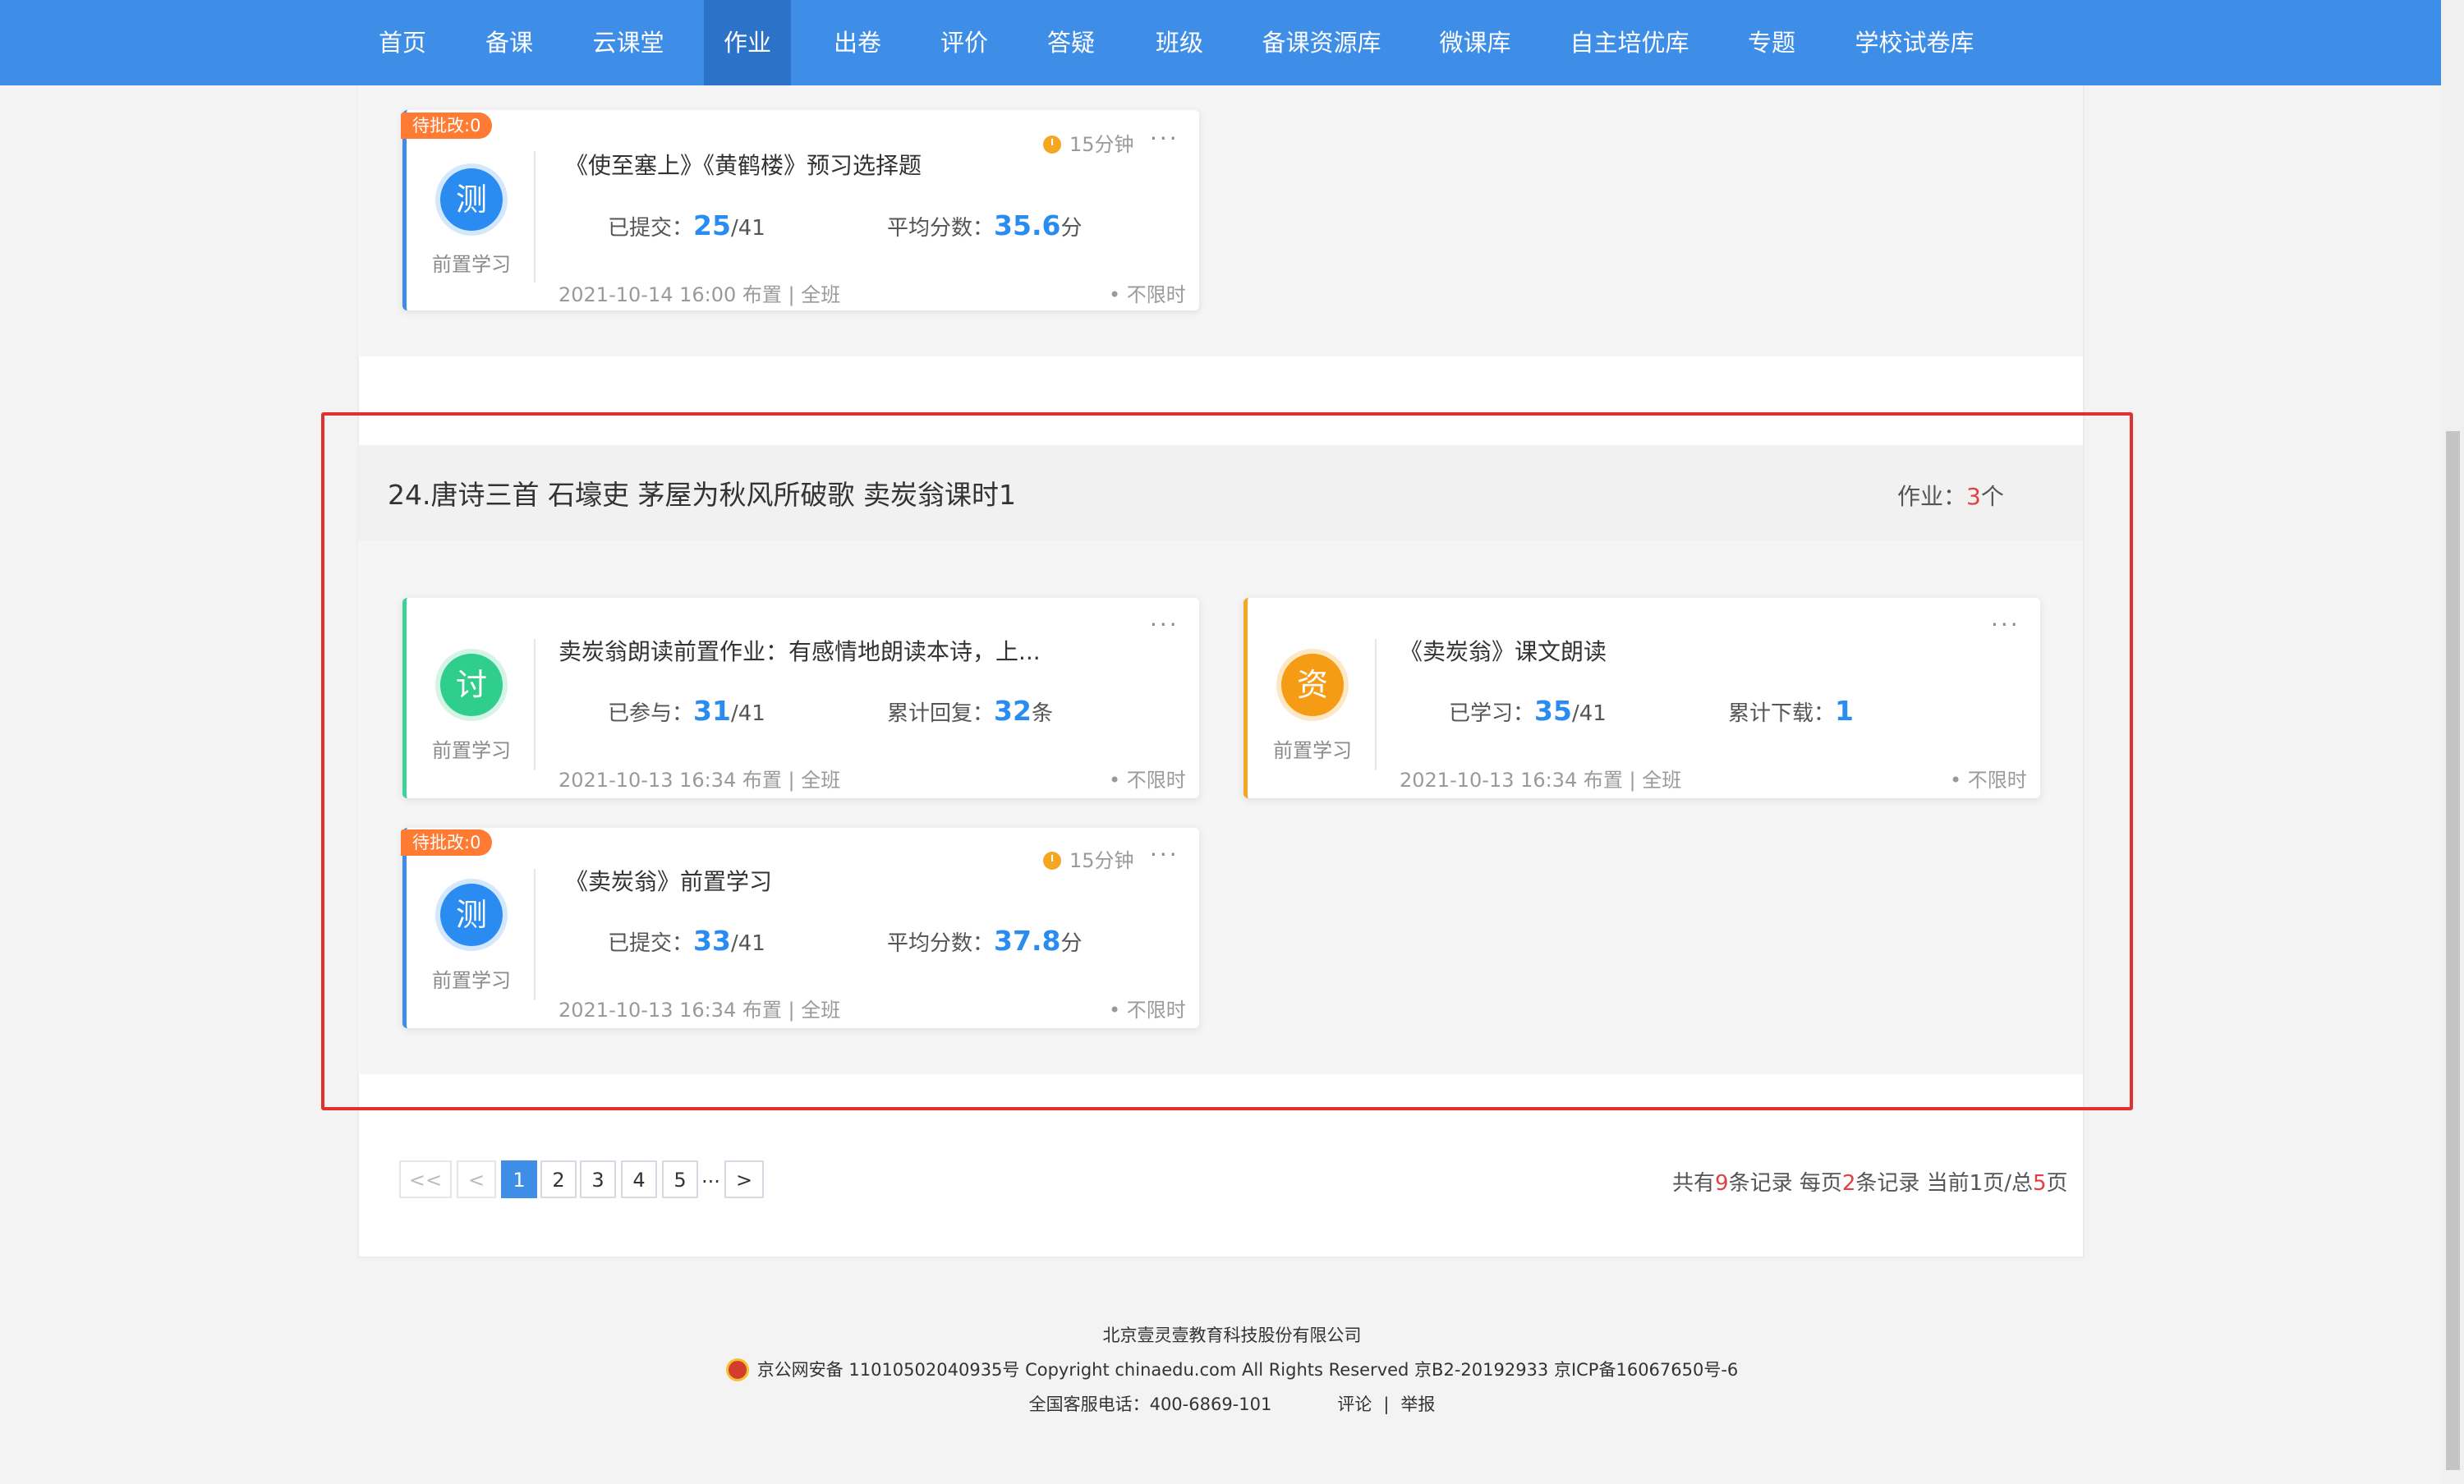 Image resolution: width=2464 pixels, height=1484 pixels. Describe the element at coordinates (700, 295) in the screenshot. I see `assigned-meta: 2021-10-14 16:00 布置 | 全班` at that location.